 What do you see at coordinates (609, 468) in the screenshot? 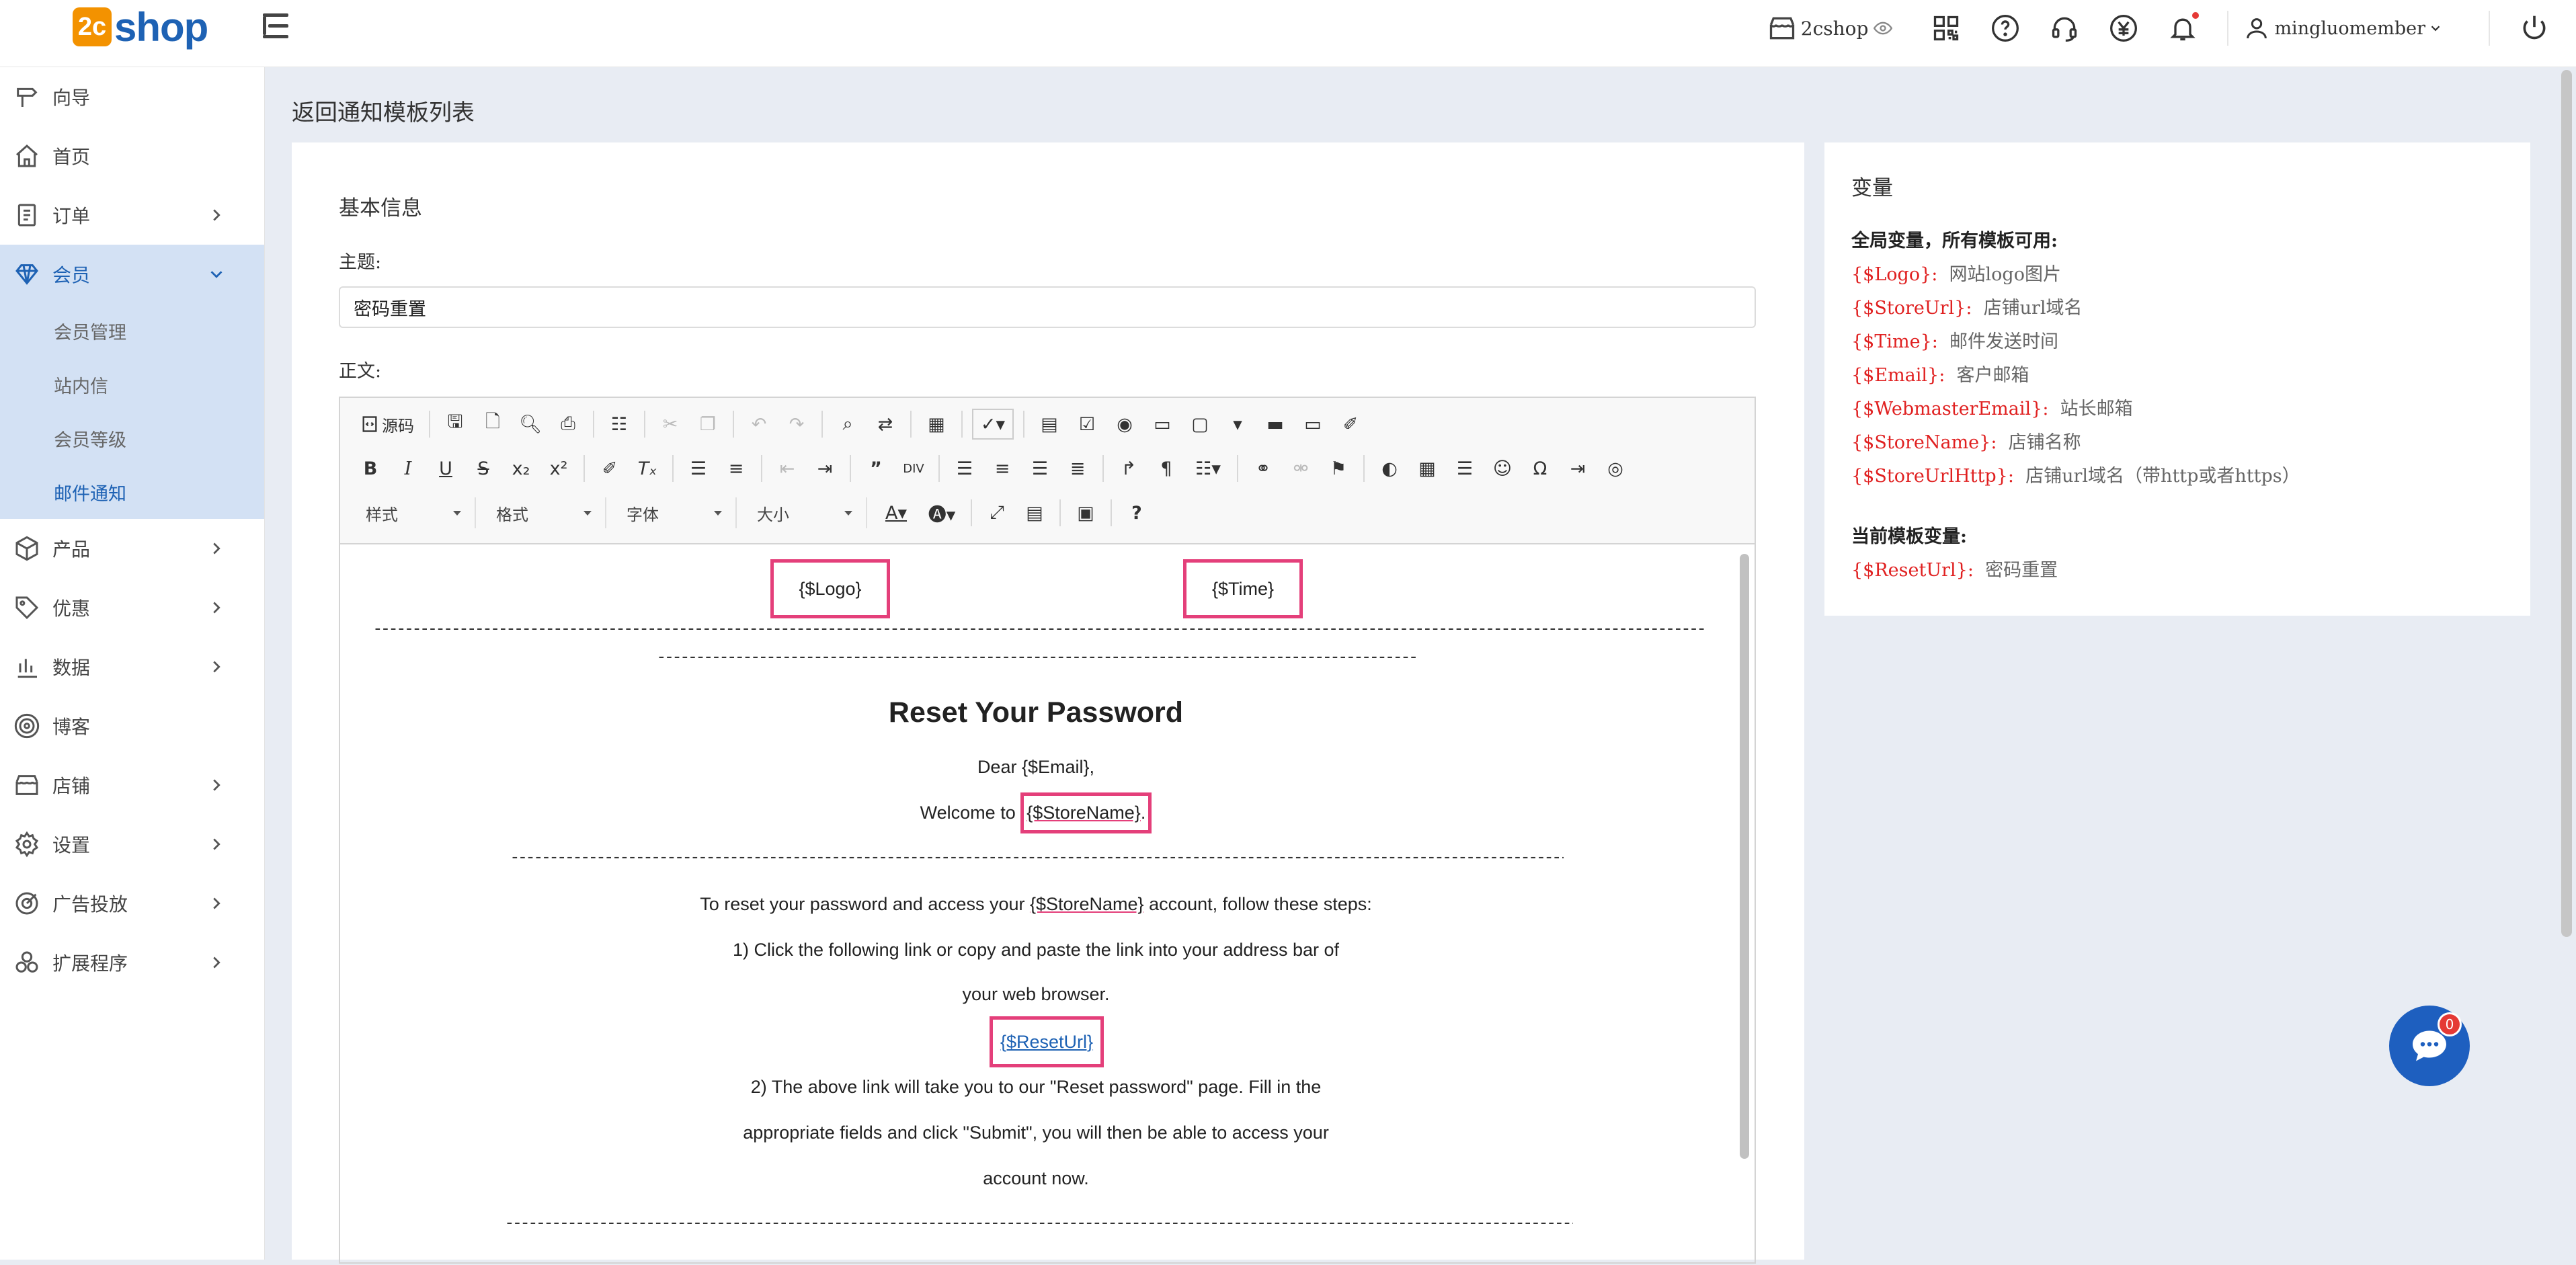
I see `copy-format-icon: ✐` at bounding box center [609, 468].